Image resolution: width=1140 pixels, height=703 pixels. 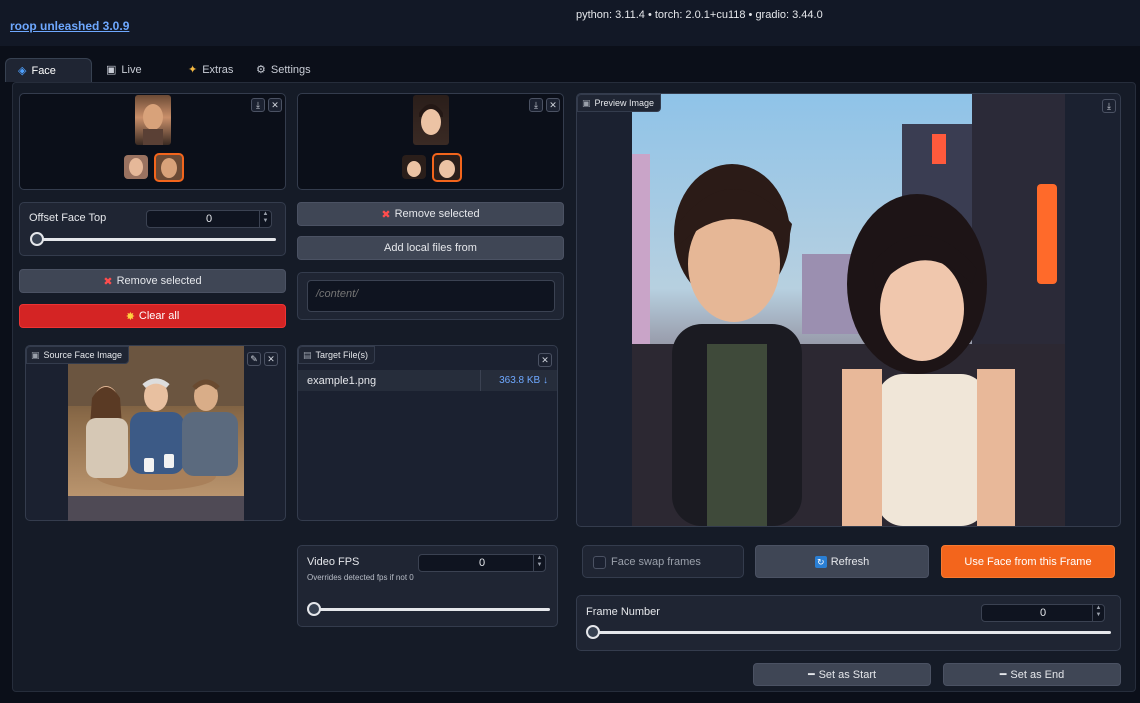 What do you see at coordinates (134, 79) in the screenshot?
I see `tab-live-cam: ▣Live Cam` at bounding box center [134, 79].